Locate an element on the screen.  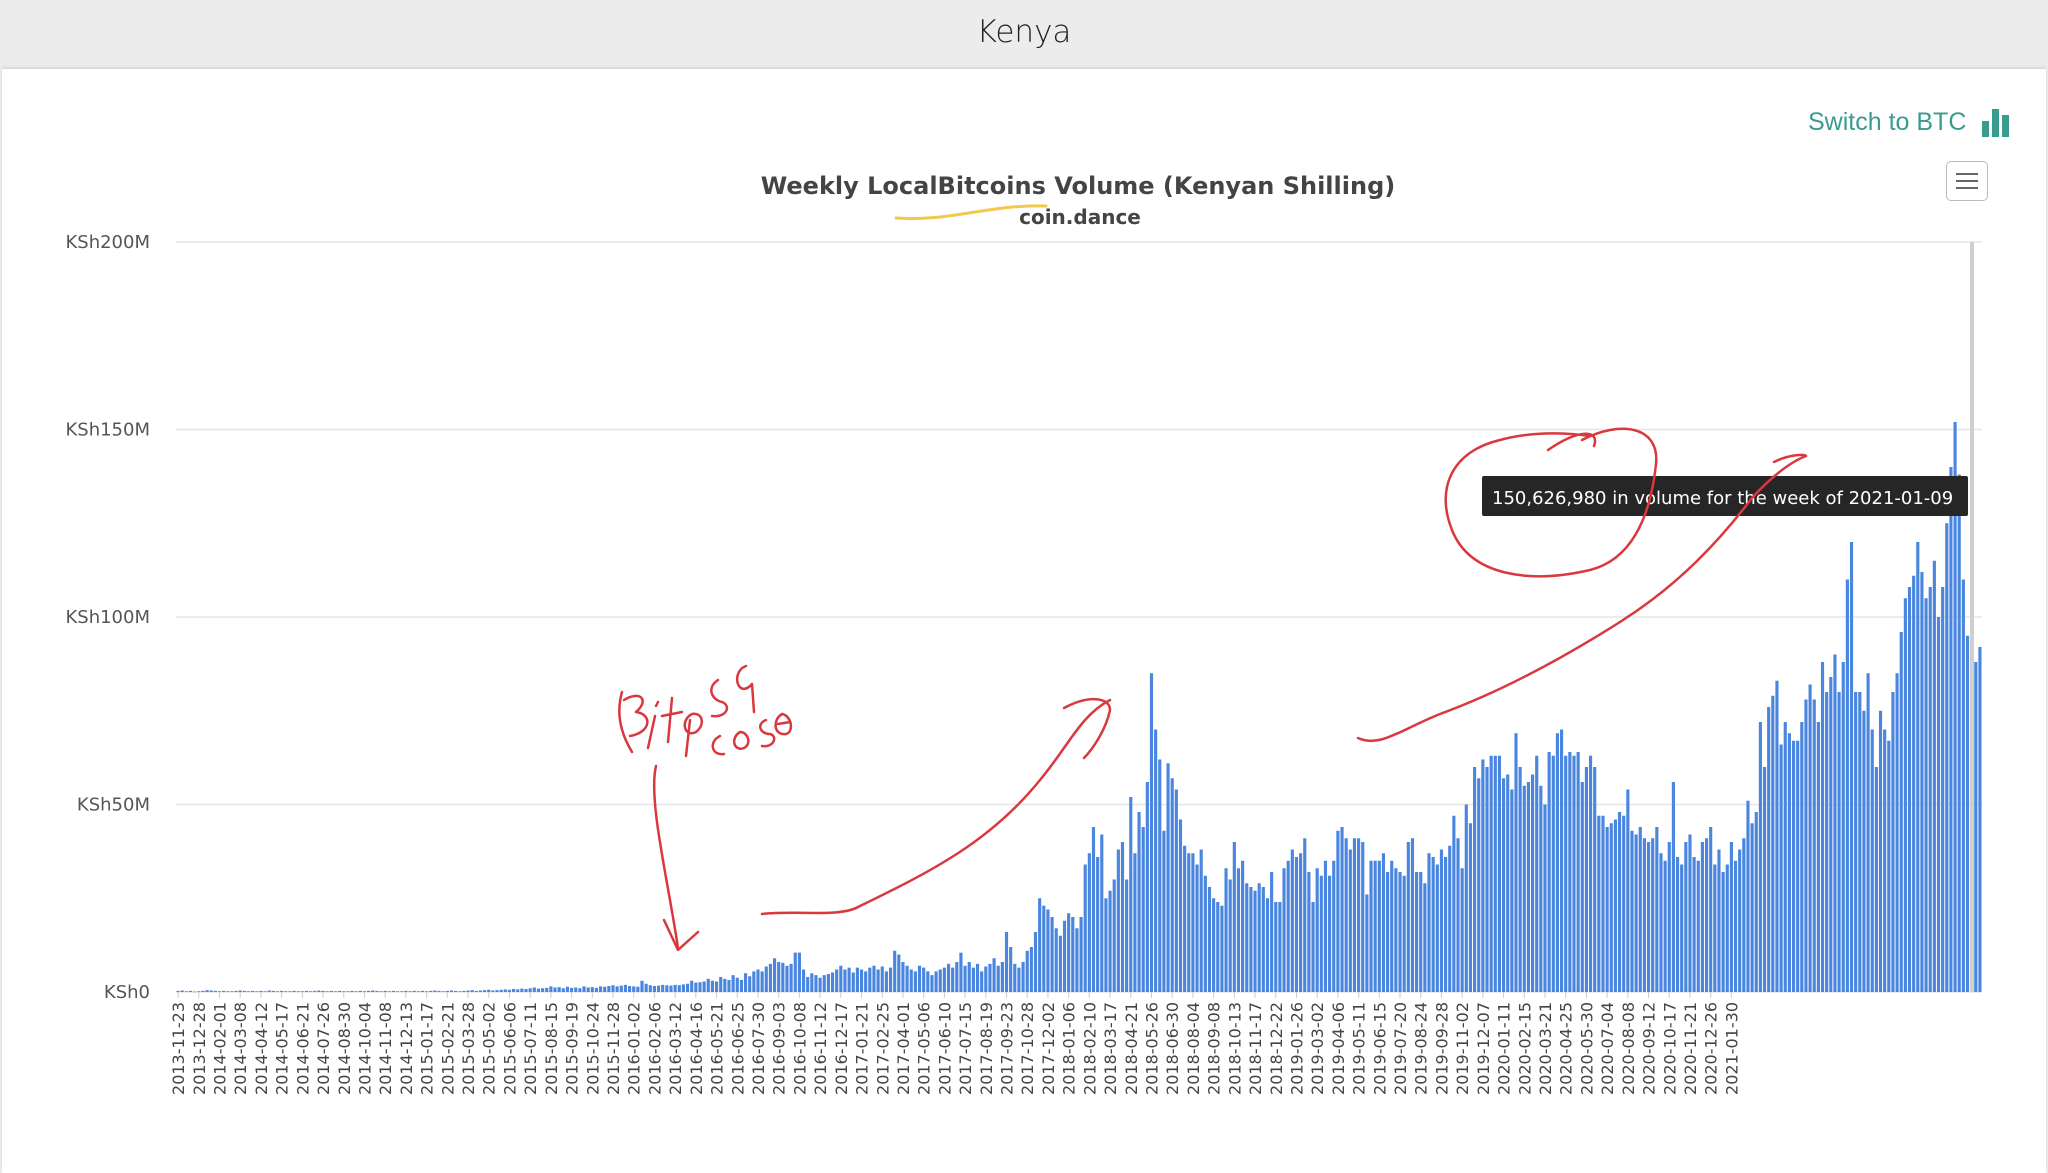
x-tick-label: 2014-05-17 is located at coordinates (282, 1048).